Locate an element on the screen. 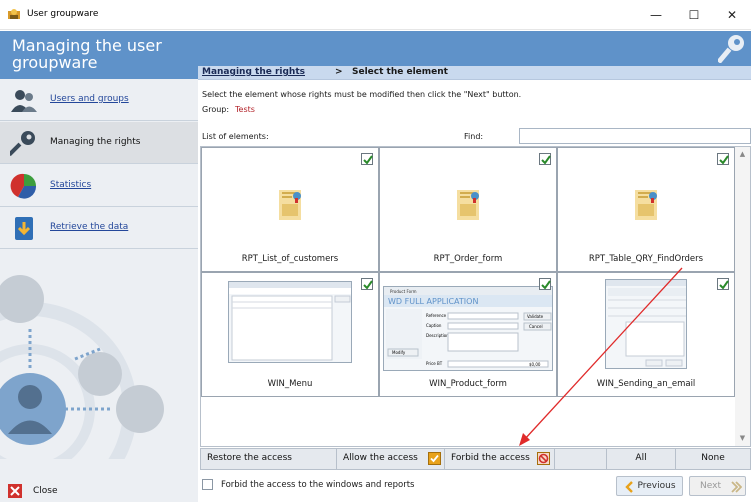 The width and height of the screenshot is (751, 502). group-value: Tests is located at coordinates (245, 109).